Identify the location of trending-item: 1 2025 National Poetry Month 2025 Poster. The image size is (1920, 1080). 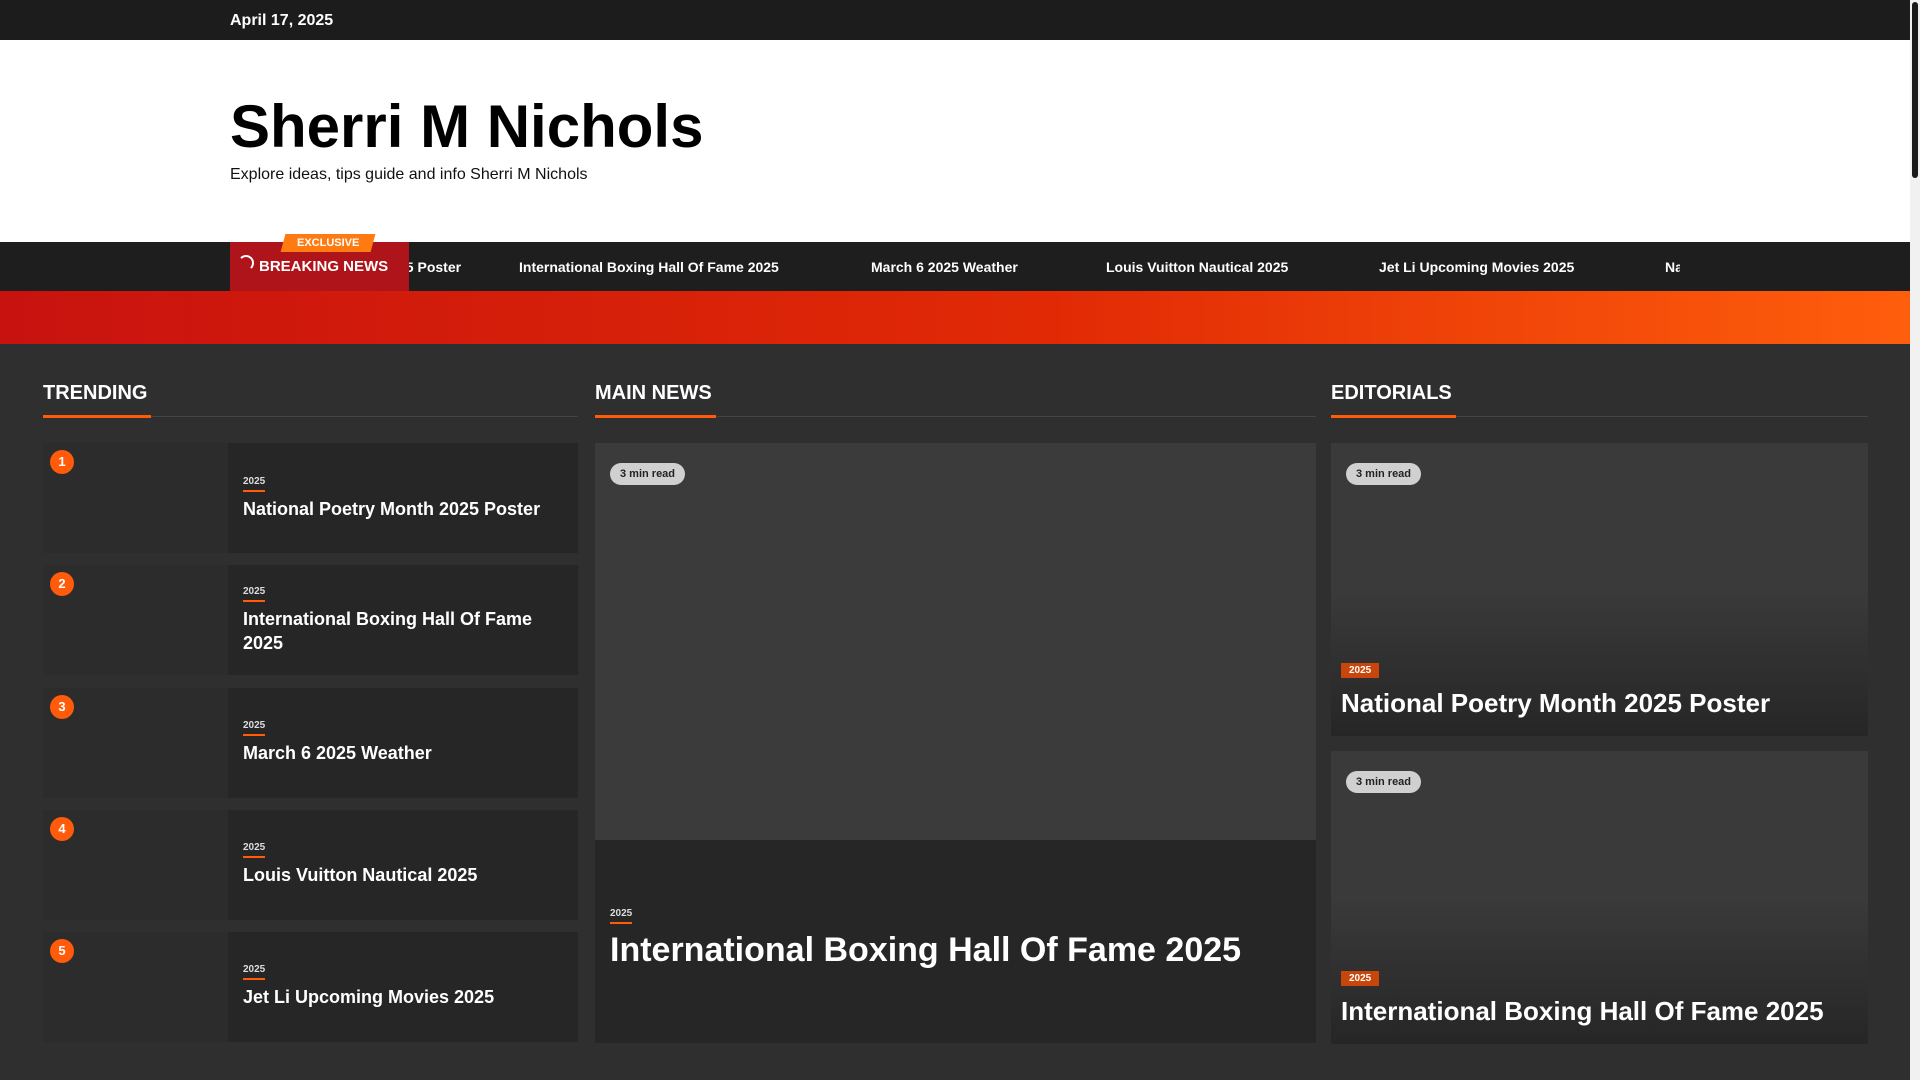
(310, 498).